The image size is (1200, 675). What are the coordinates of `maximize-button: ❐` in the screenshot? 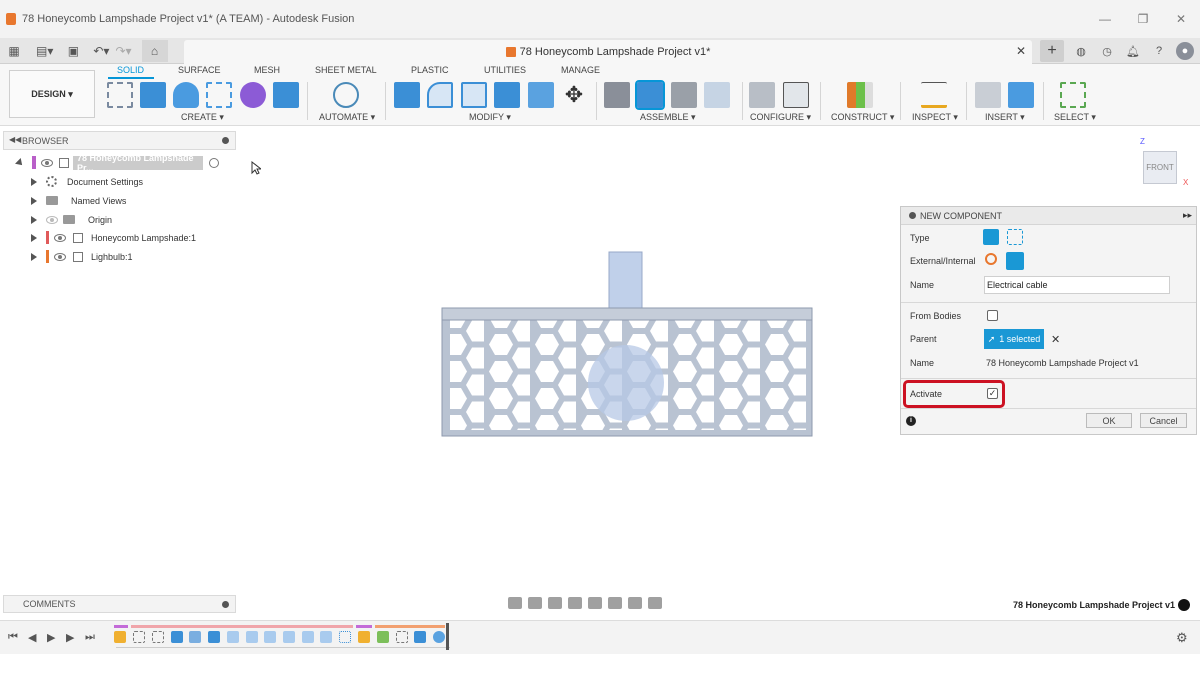 It's located at (1143, 19).